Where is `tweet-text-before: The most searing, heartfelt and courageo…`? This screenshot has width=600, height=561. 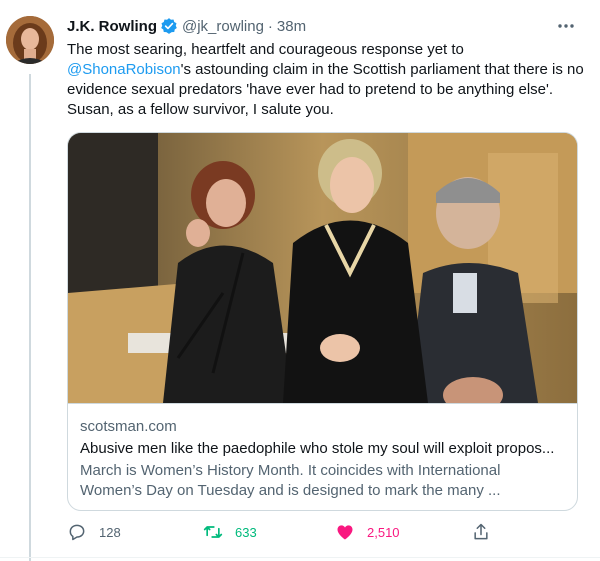
tweet-text-before: The most searing, heartfelt and courageo… is located at coordinates (265, 49).